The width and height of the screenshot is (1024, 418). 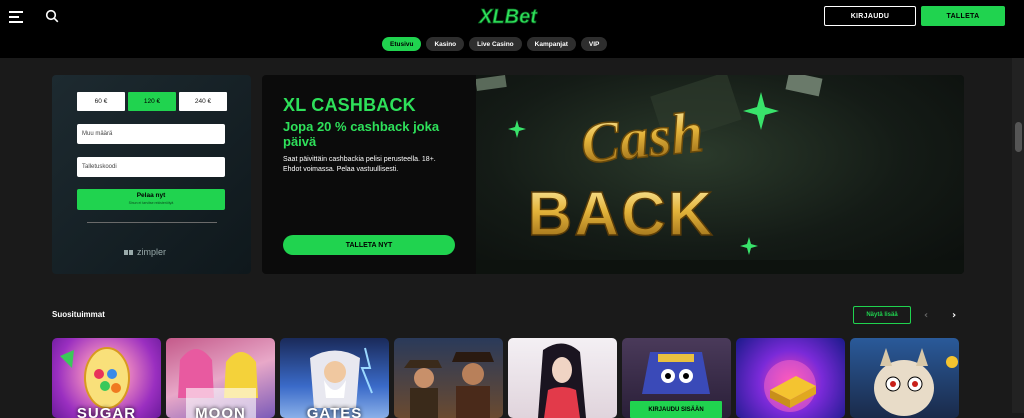 What do you see at coordinates (882, 315) in the screenshot?
I see `show-more-button: Näytä lisää` at bounding box center [882, 315].